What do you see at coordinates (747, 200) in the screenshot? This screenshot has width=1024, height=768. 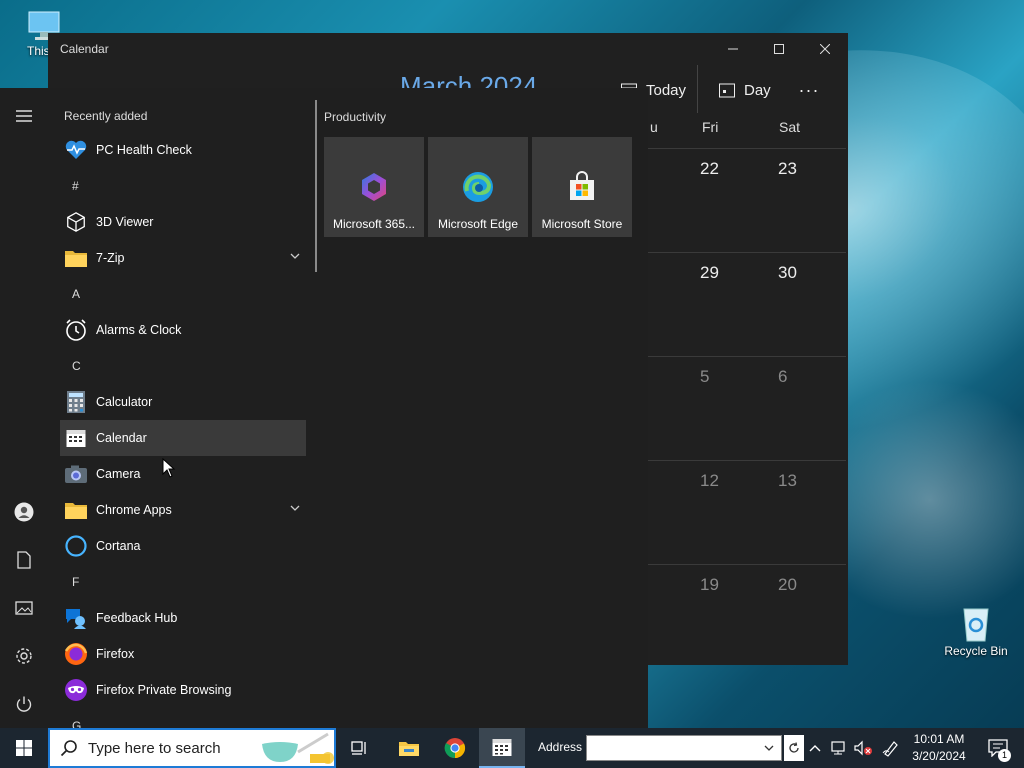 I see `week-row: 22 23` at bounding box center [747, 200].